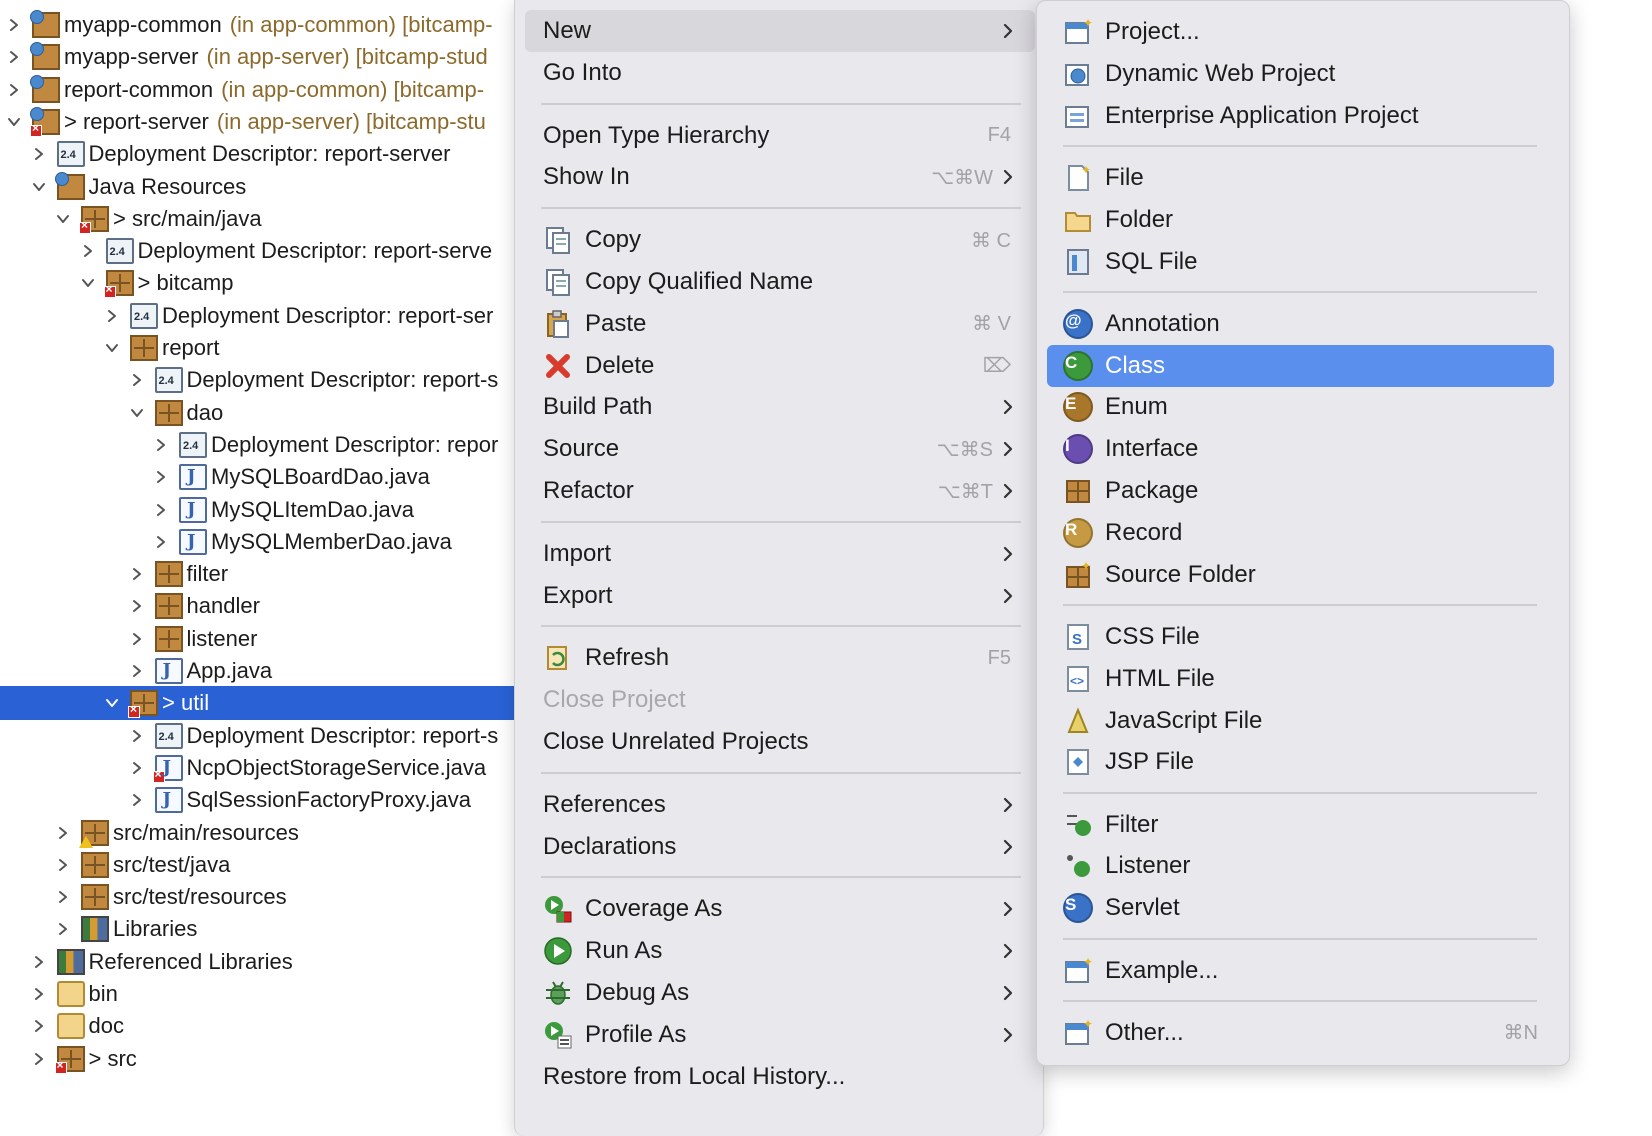 This screenshot has width=1652, height=1136. Describe the element at coordinates (780, 449) in the screenshot. I see `menu-item-source: Source ⌥⌘S` at that location.